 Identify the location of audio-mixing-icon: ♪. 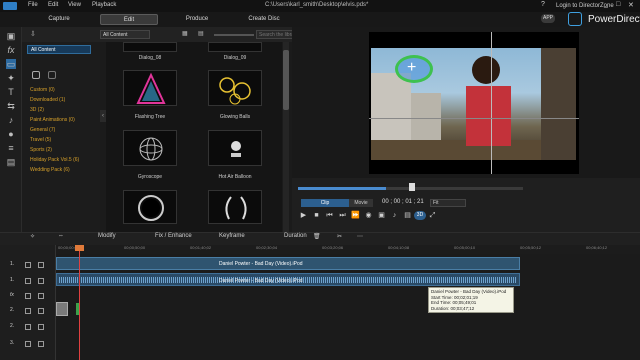
(11, 120).